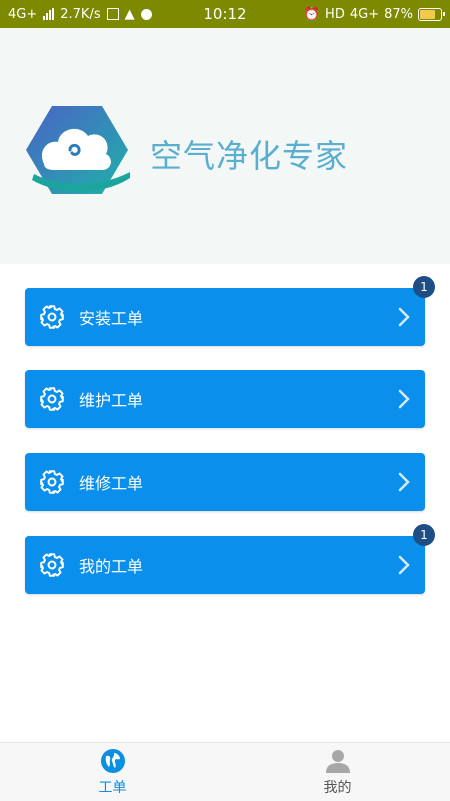  What do you see at coordinates (112, 14) in the screenshot?
I see `sim-icon` at bounding box center [112, 14].